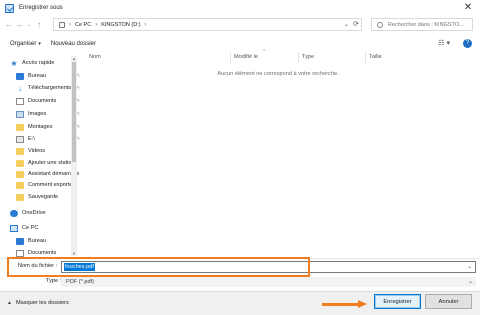 The image size is (480, 315). I want to click on chevron-up-icon: ▲, so click(9, 303).